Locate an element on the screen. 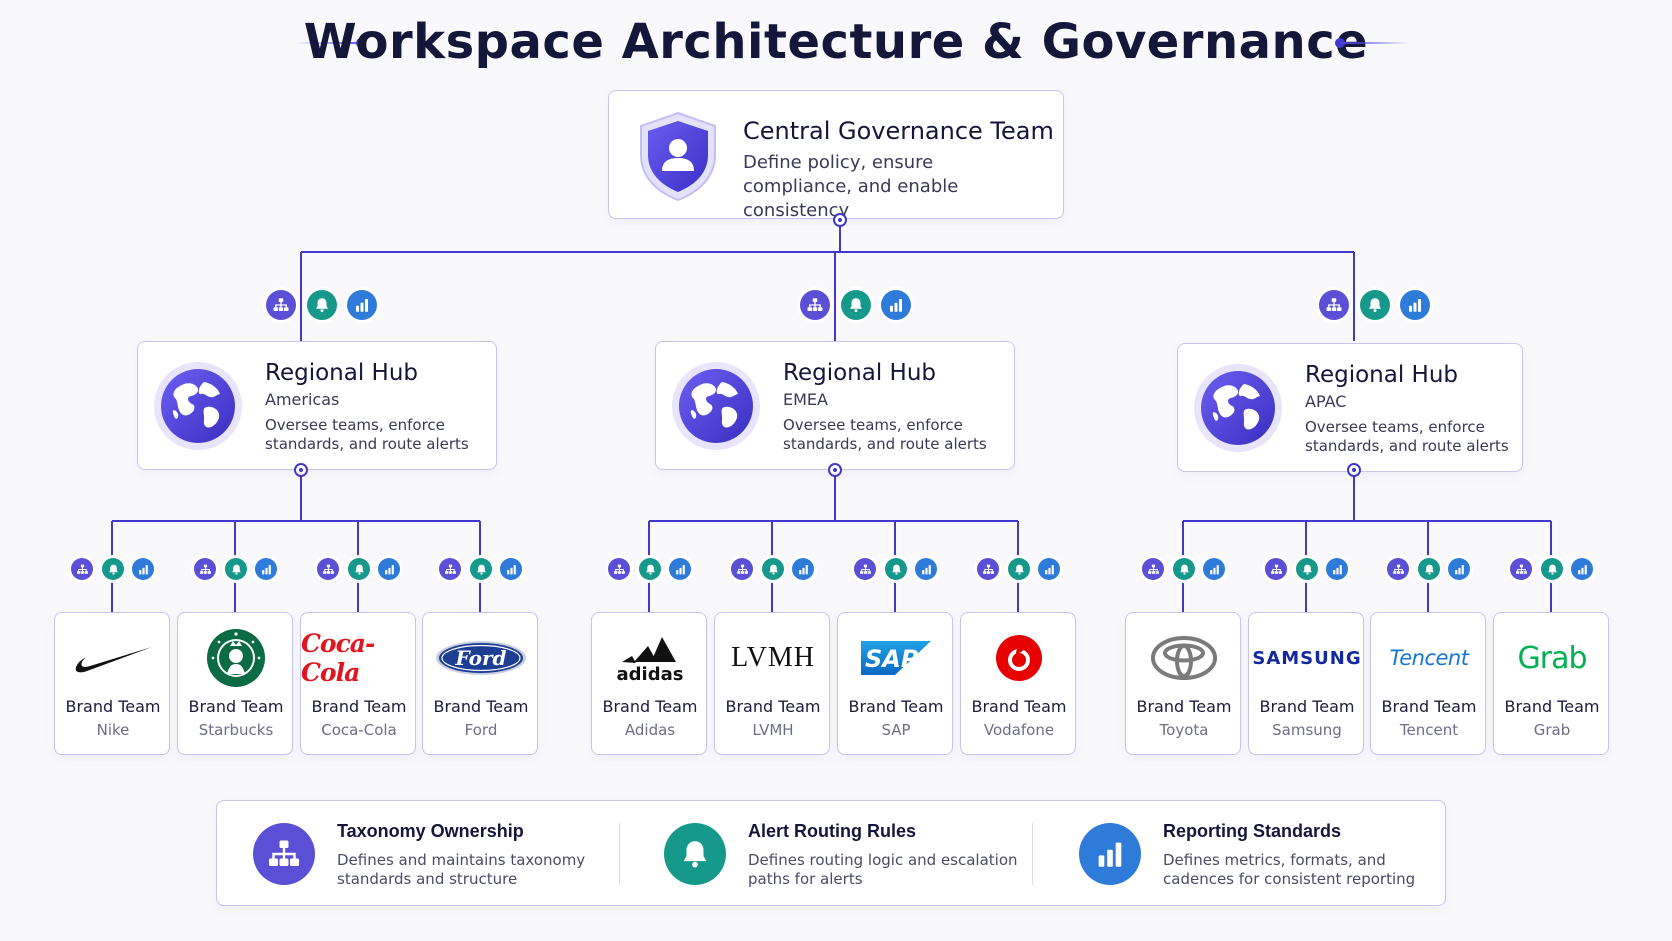  brand-team-card-sap: SAP Brand Team SAP is located at coordinates (895, 683).